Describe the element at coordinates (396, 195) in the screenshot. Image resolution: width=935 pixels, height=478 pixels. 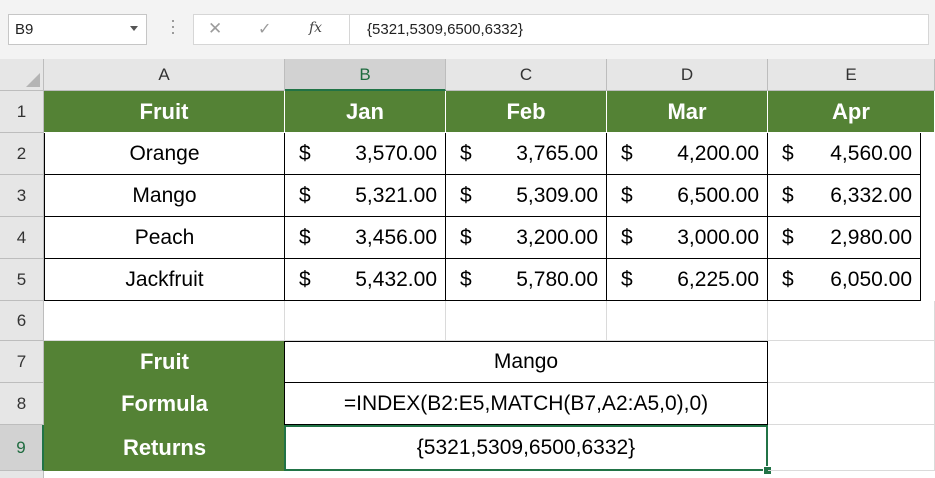
I see `amount: 5,321.00` at that location.